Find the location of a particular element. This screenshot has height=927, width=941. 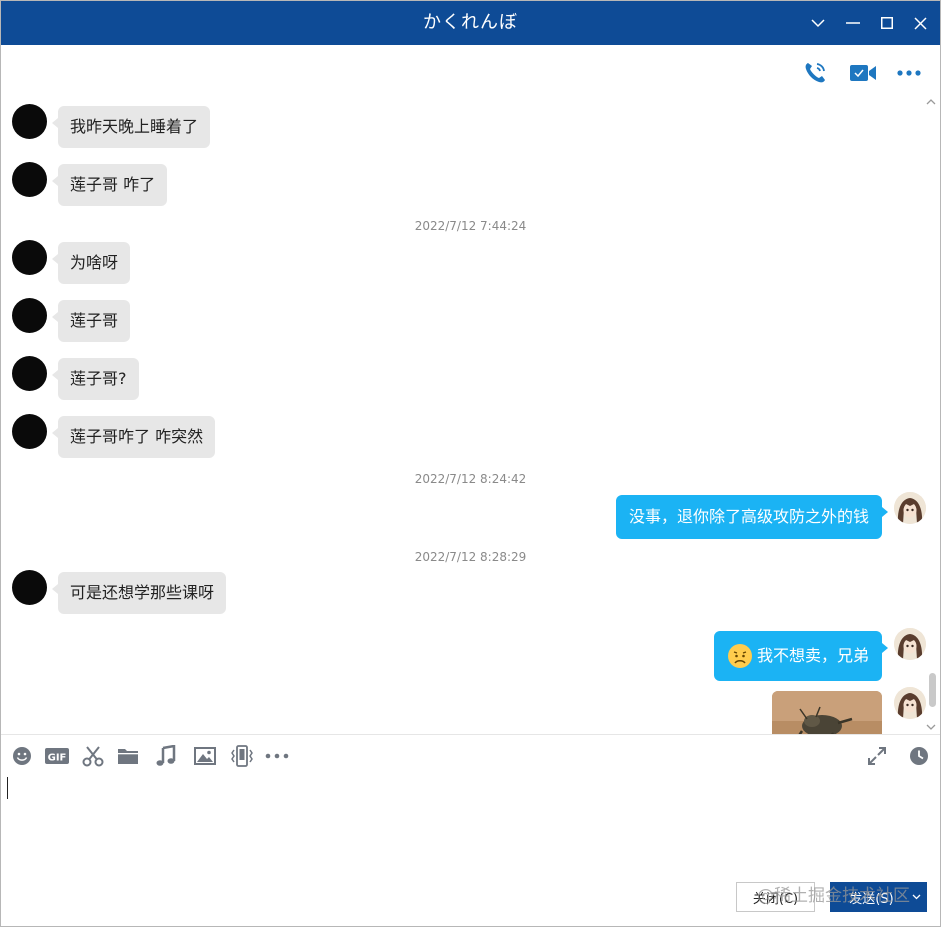

input-toolbar: GIF is located at coordinates (470, 756).